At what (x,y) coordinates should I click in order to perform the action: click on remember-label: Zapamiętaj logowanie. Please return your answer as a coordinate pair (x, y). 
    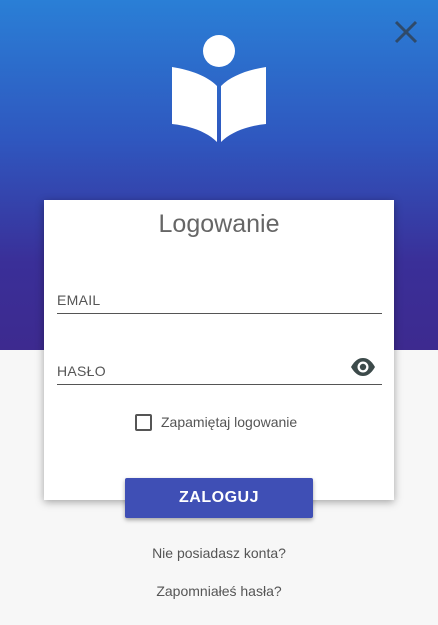
    Looking at the image, I should click on (229, 422).